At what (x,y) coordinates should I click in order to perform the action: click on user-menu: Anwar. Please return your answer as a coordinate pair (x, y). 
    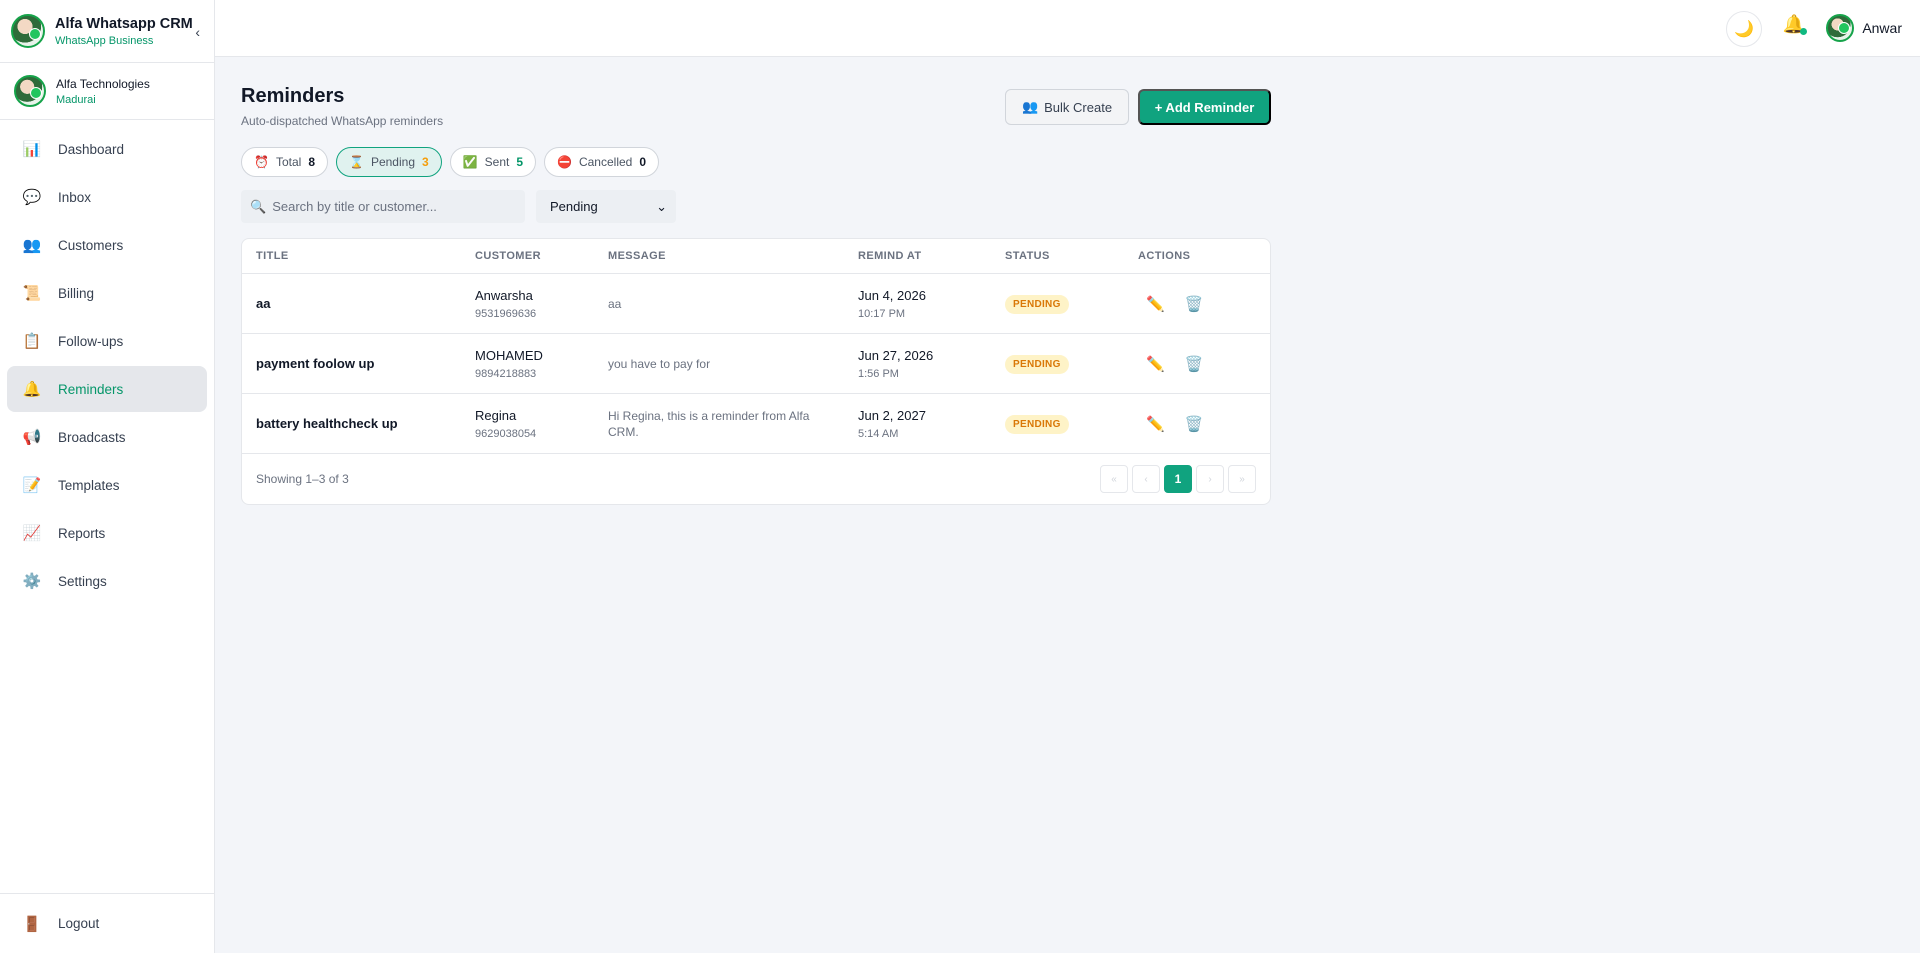
    Looking at the image, I should click on (1864, 28).